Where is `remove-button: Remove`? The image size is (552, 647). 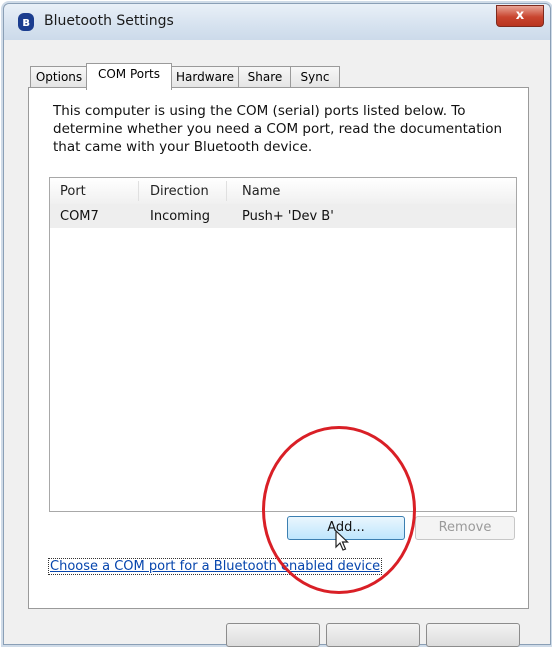 remove-button: Remove is located at coordinates (465, 528).